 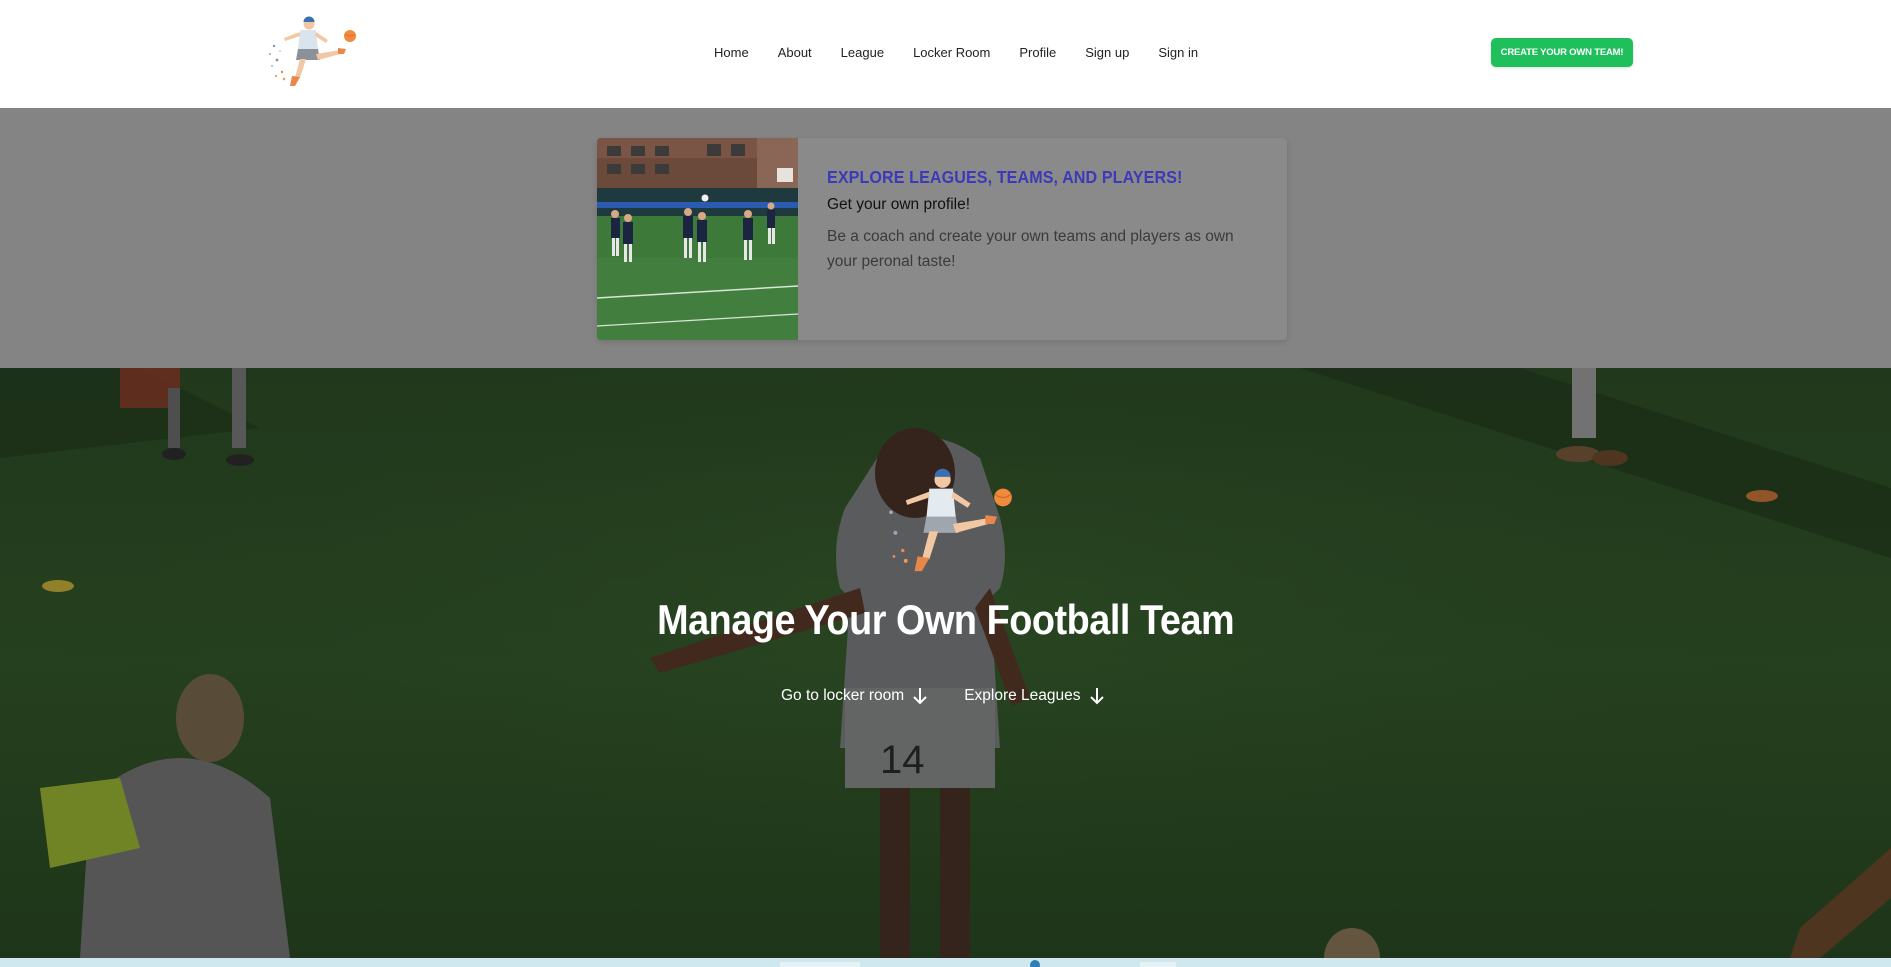 What do you see at coordinates (899, 204) in the screenshot?
I see `card-subtitle: Get your own profile!` at bounding box center [899, 204].